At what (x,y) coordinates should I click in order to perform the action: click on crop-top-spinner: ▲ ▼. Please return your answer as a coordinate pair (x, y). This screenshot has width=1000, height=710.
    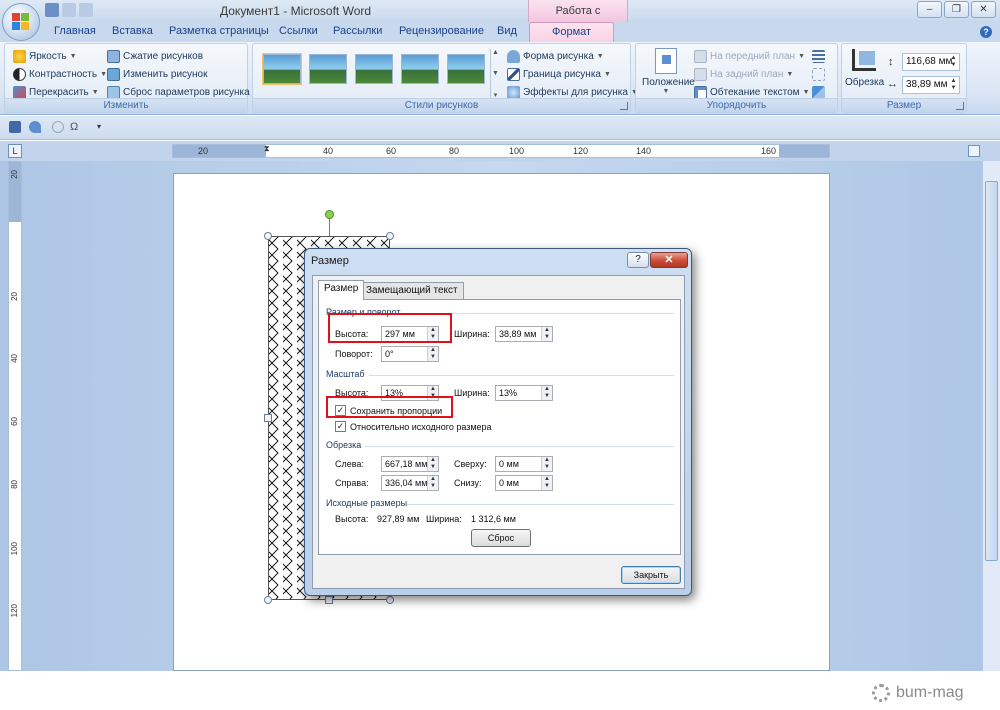
    Looking at the image, I should click on (546, 464).